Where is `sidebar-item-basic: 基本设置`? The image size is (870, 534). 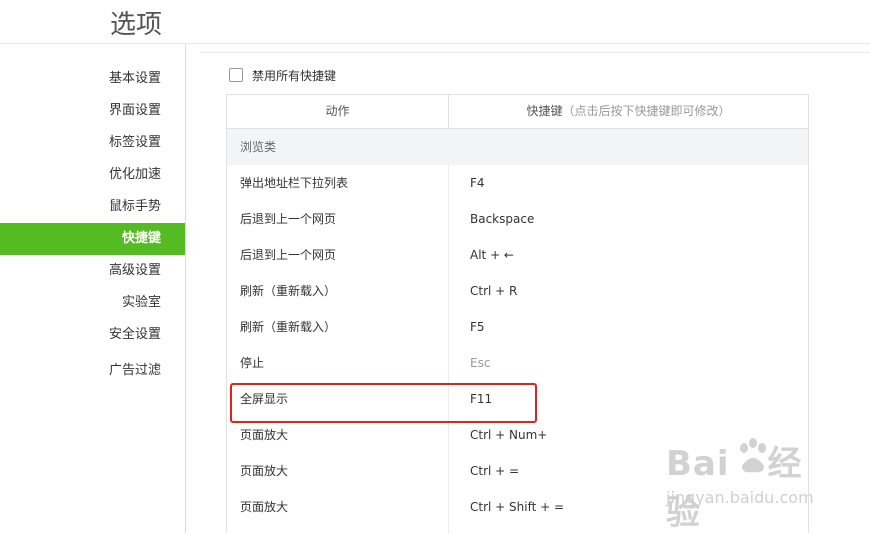 sidebar-item-basic: 基本设置 is located at coordinates (92, 79).